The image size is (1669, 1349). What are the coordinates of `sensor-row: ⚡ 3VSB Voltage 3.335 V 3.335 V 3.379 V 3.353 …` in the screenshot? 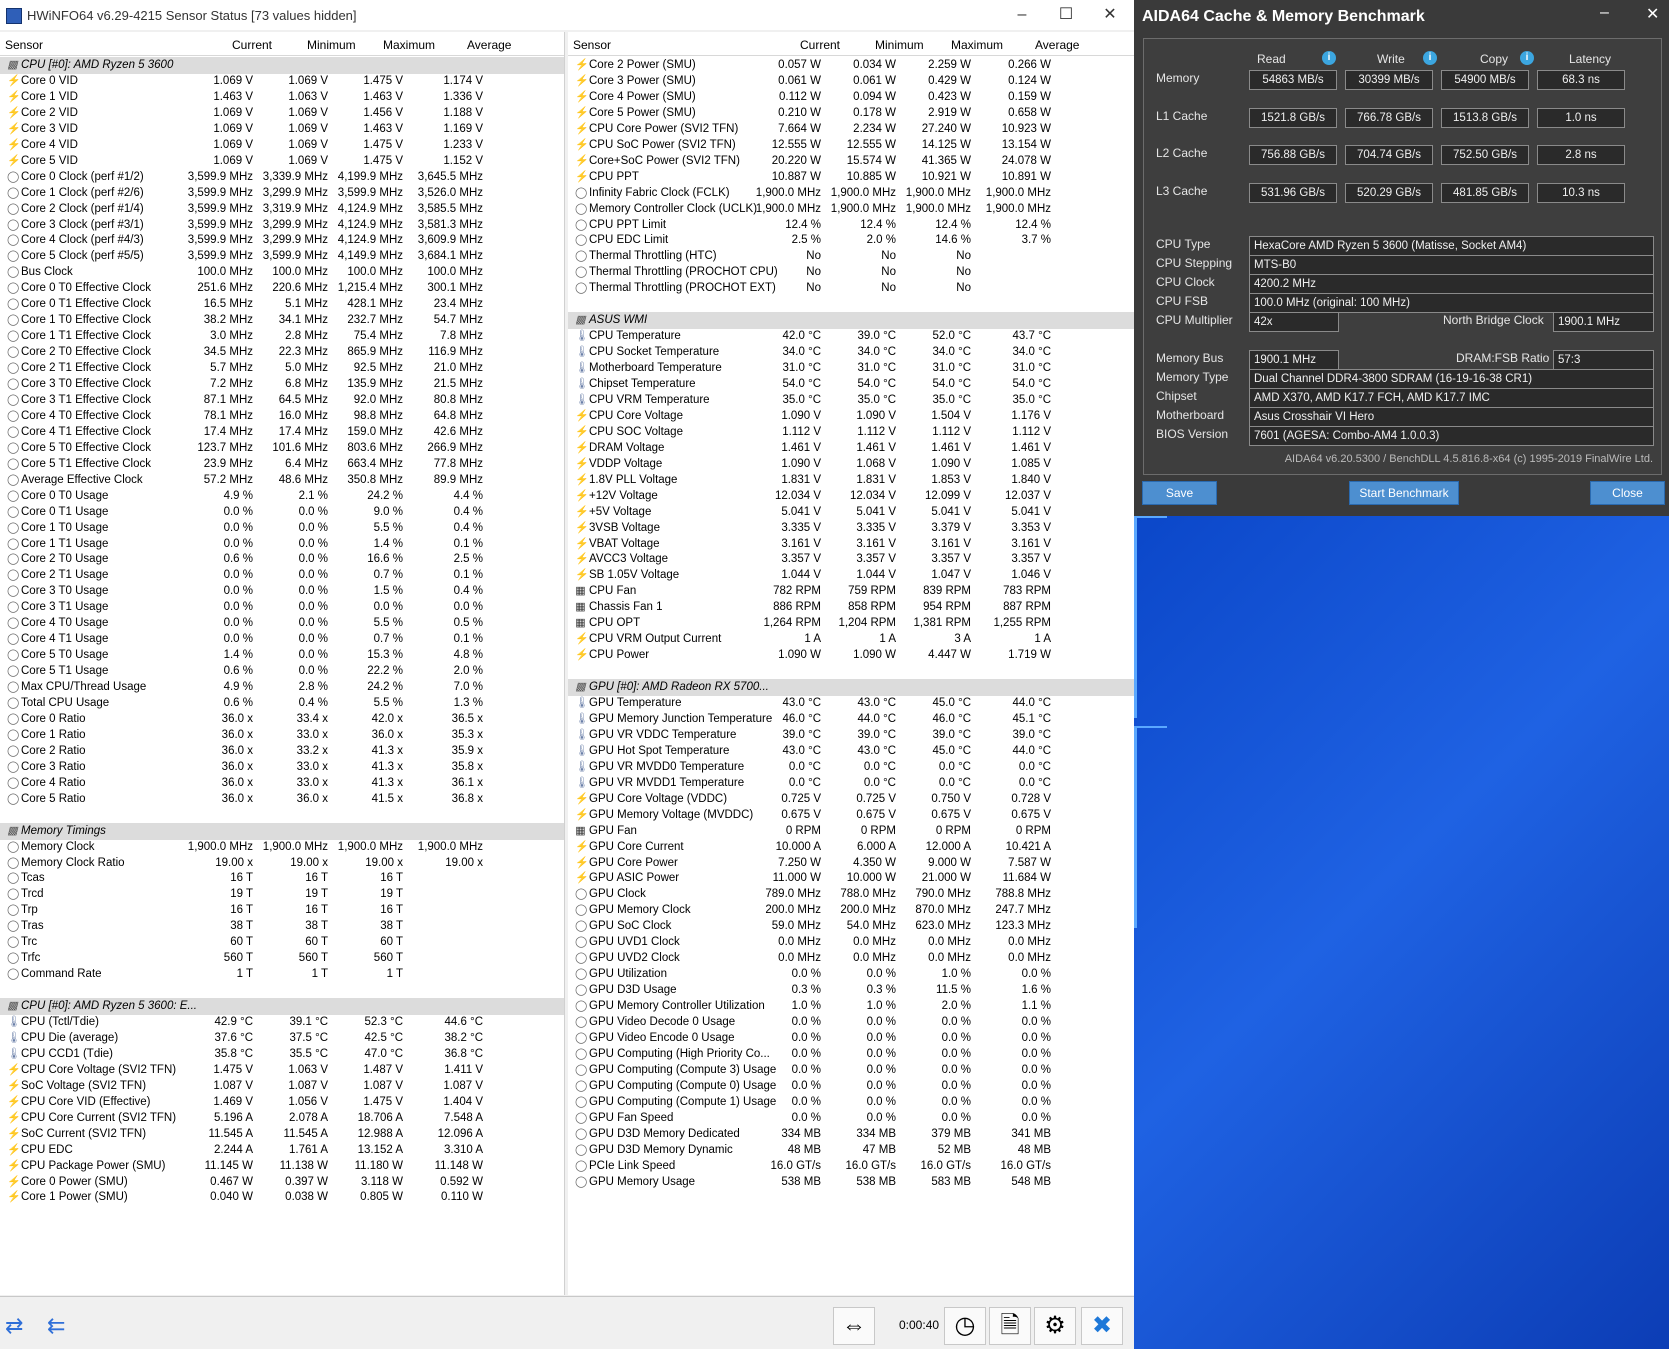 It's located at (851, 528).